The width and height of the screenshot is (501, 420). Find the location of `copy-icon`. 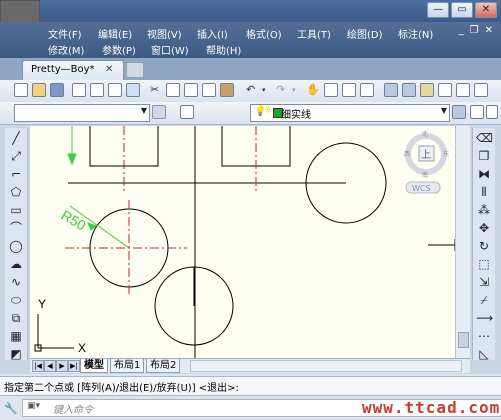

copy-icon is located at coordinates (173, 90).